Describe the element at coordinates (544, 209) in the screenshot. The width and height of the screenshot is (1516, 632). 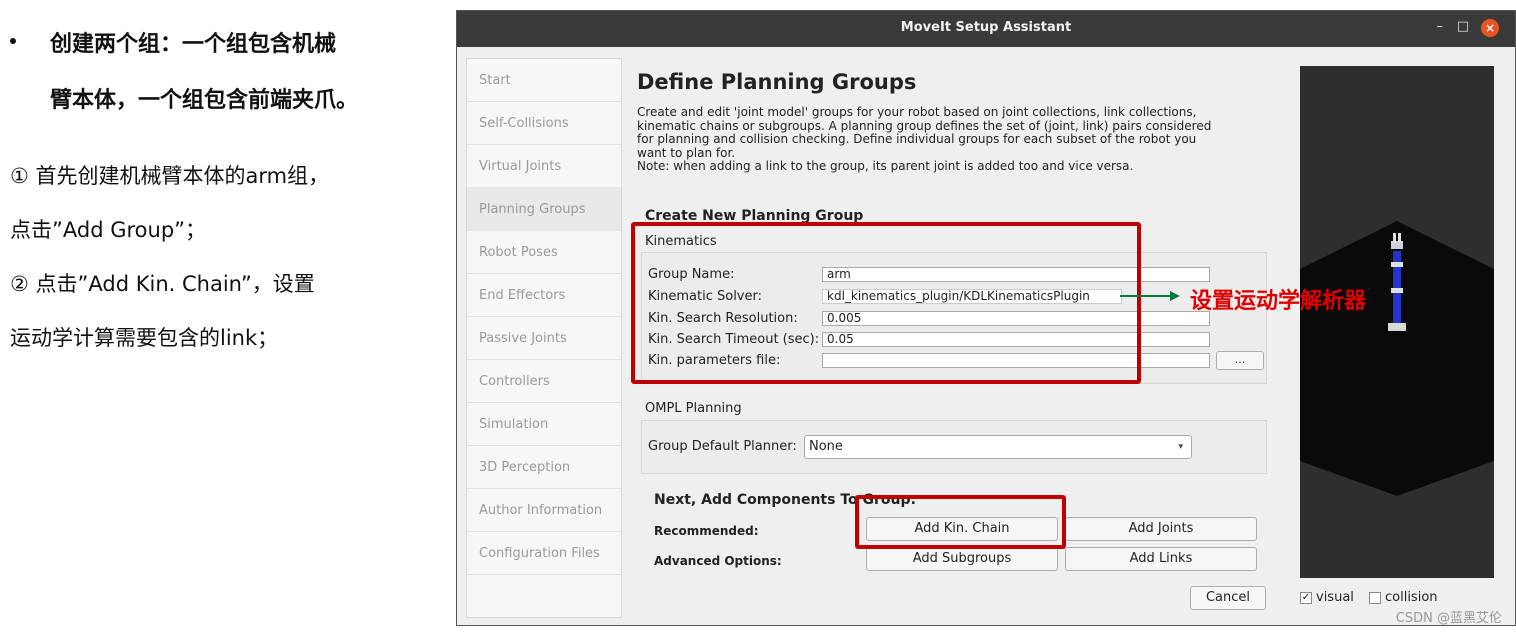
I see `sidebar-item-planning-groups: Planning Groups` at that location.